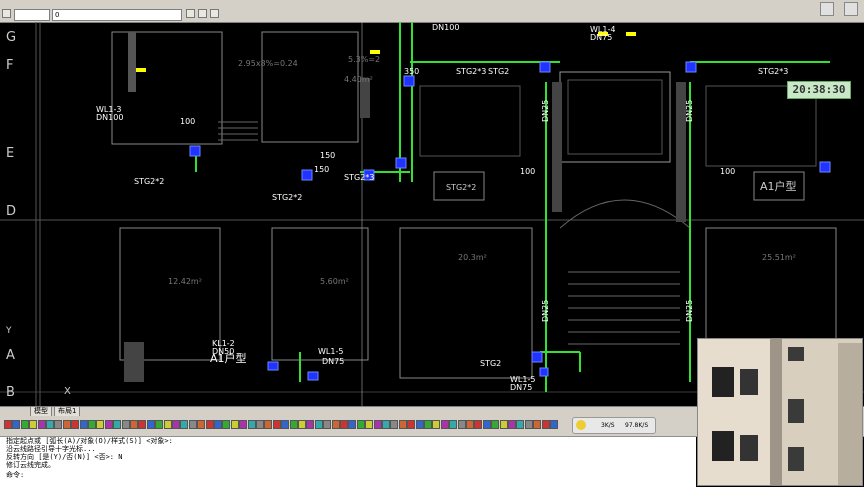 The width and height of the screenshot is (864, 487). I want to click on layer-manager-icon, so click(6, 13).